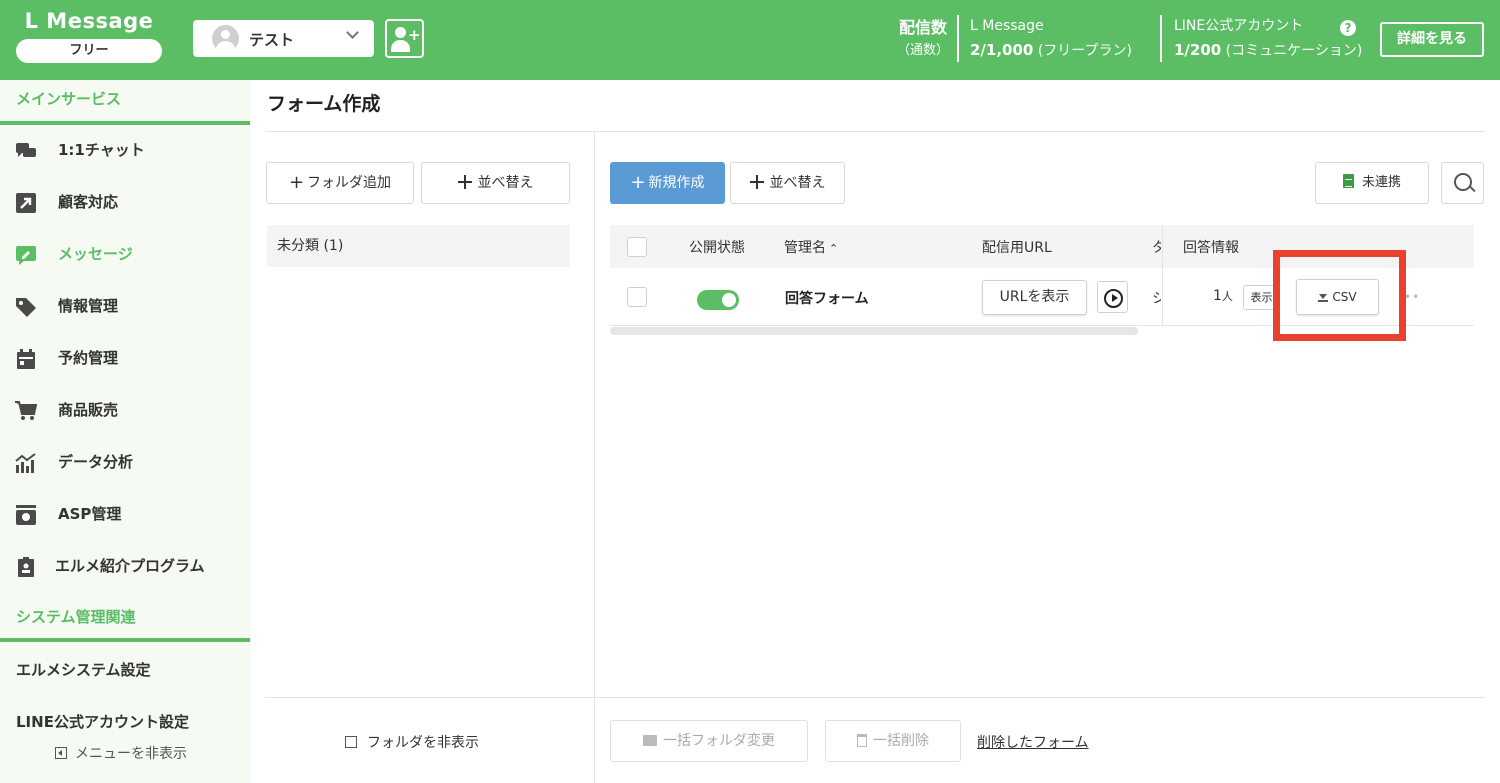 Image resolution: width=1500 pixels, height=783 pixels. What do you see at coordinates (83, 669) in the screenshot?
I see `sidebar-item-system-settings: エルメシステム設定` at bounding box center [83, 669].